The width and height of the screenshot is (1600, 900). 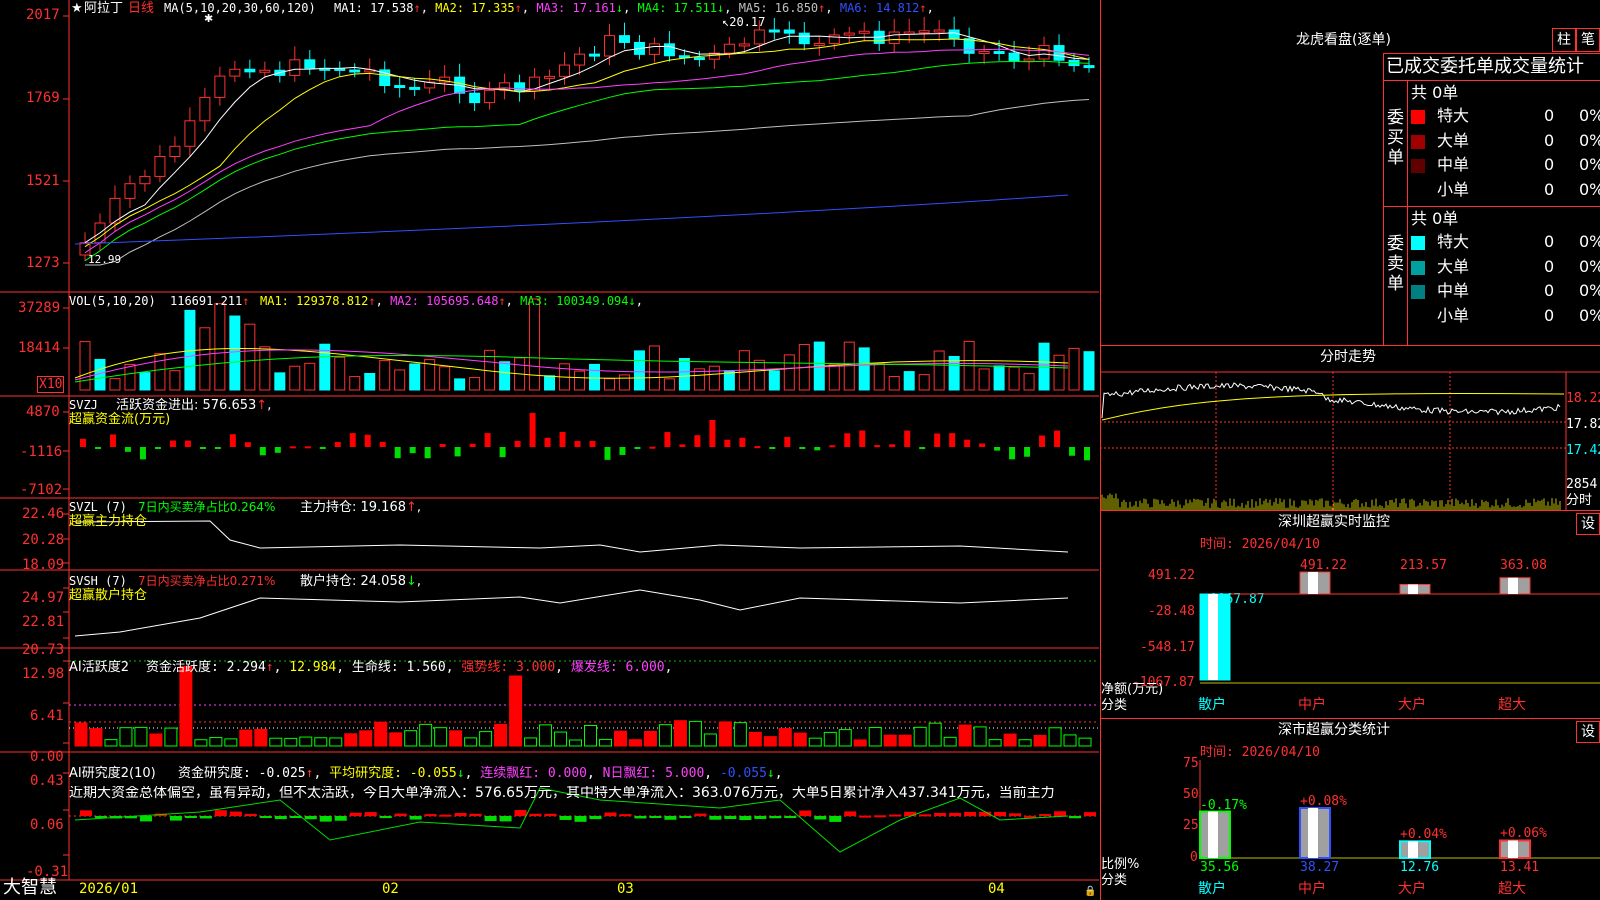 I want to click on lock-icon: 🔒, so click(x=1090, y=891).